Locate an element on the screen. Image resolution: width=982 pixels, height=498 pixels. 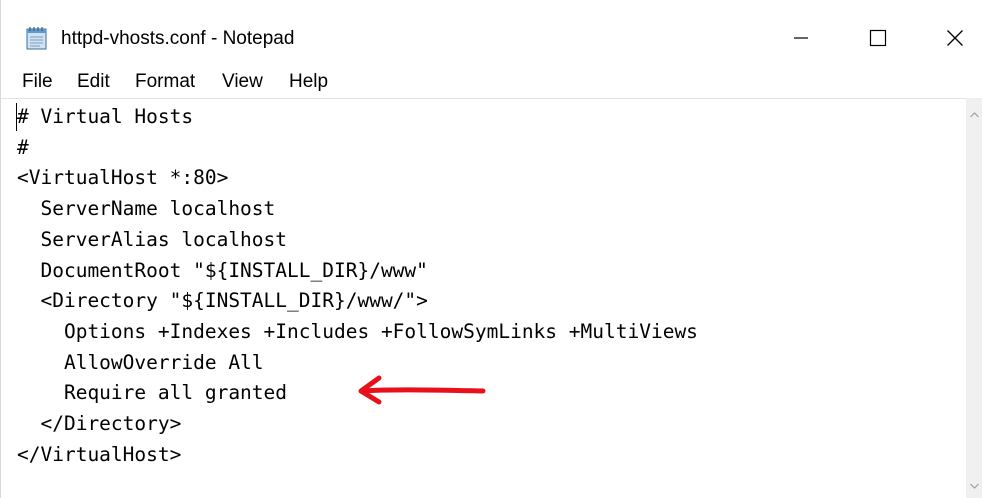
close-icon is located at coordinates (955, 40).